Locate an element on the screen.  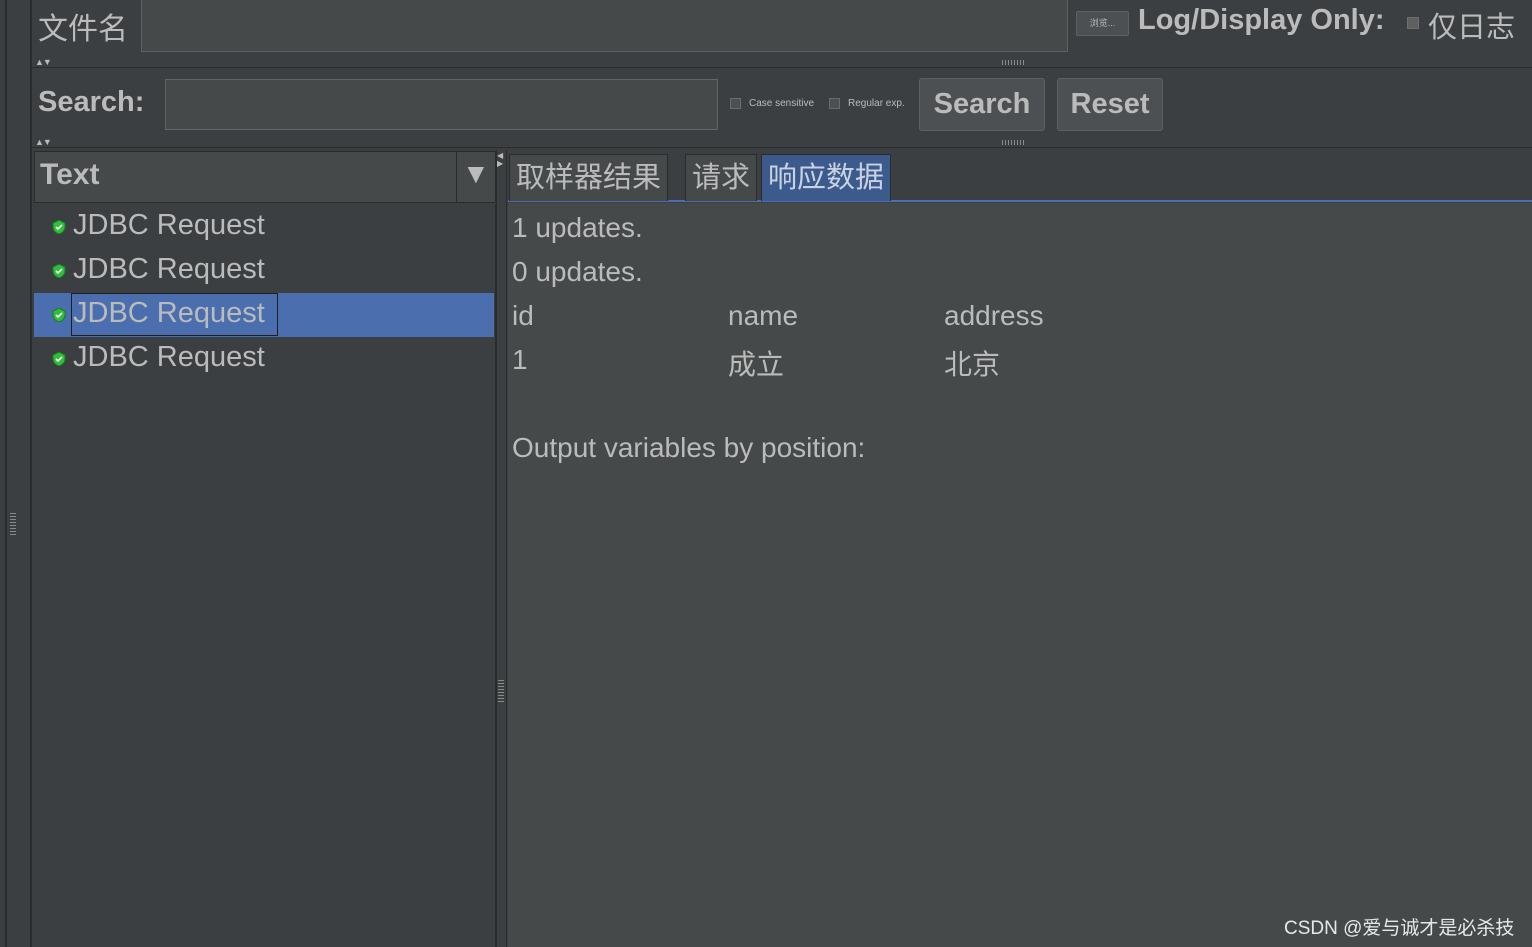
tab-response-data: 响应数据 is located at coordinates (826, 177).